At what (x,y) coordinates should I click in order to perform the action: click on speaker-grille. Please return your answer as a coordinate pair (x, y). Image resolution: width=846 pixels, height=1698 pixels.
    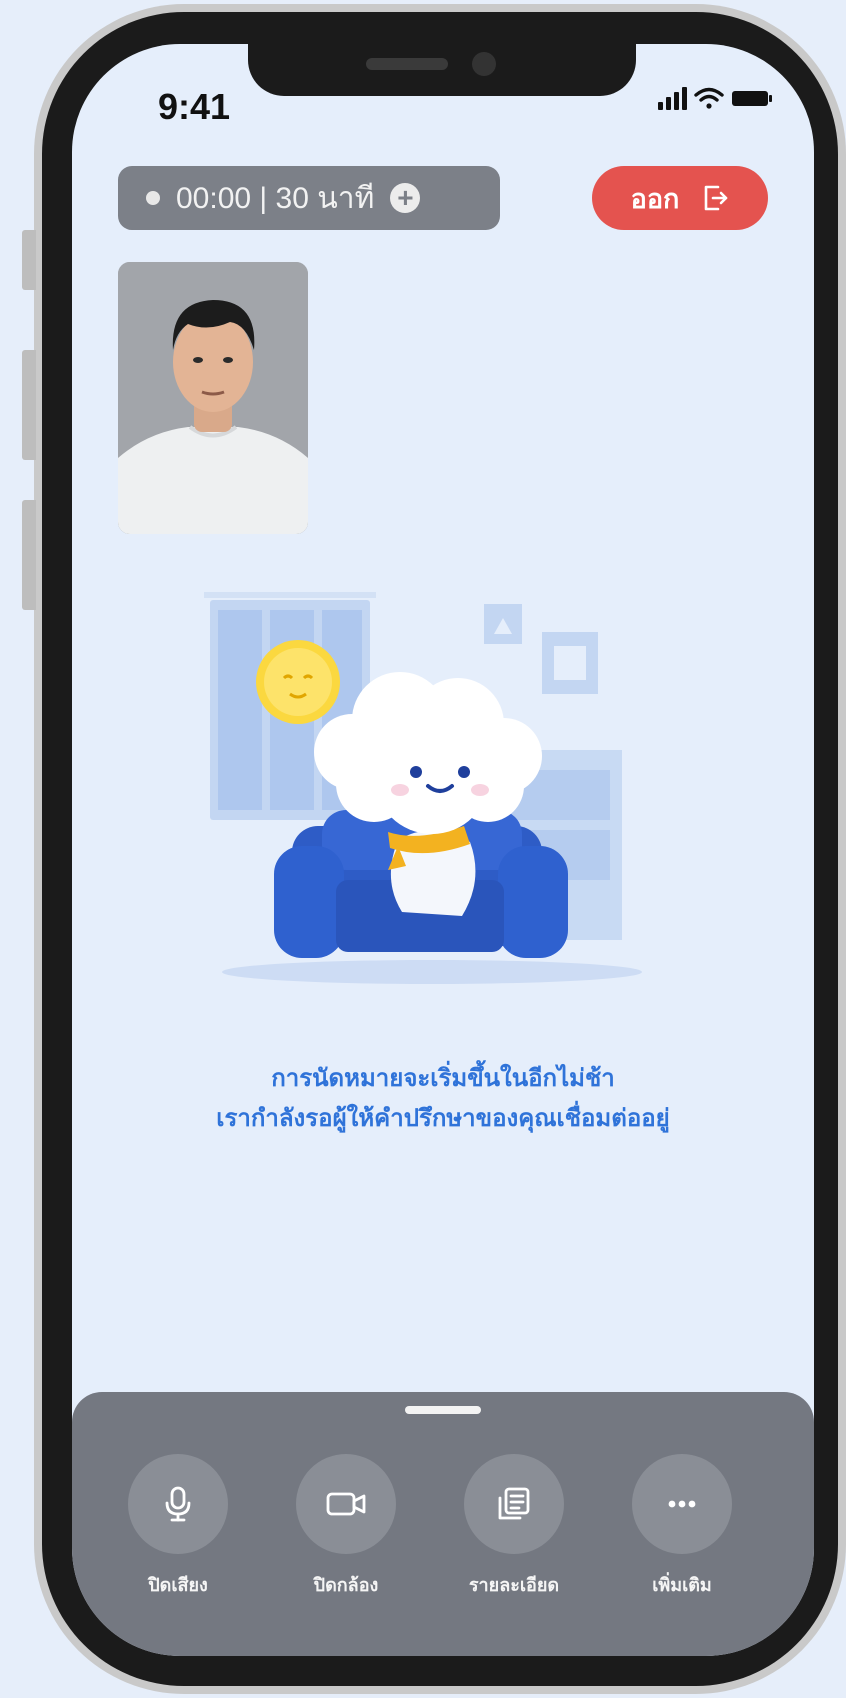
    Looking at the image, I should click on (407, 64).